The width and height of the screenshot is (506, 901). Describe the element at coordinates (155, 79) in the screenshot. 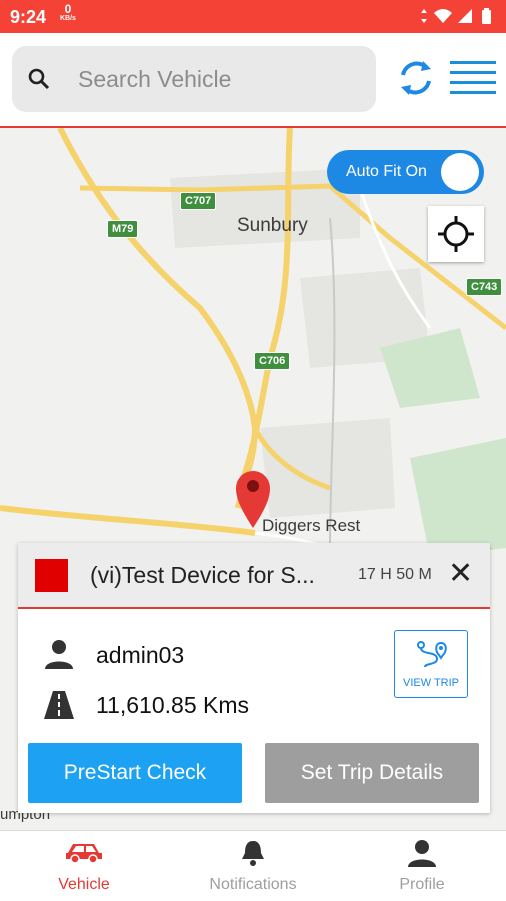

I see `search-placeholder: Search Vehicle` at that location.